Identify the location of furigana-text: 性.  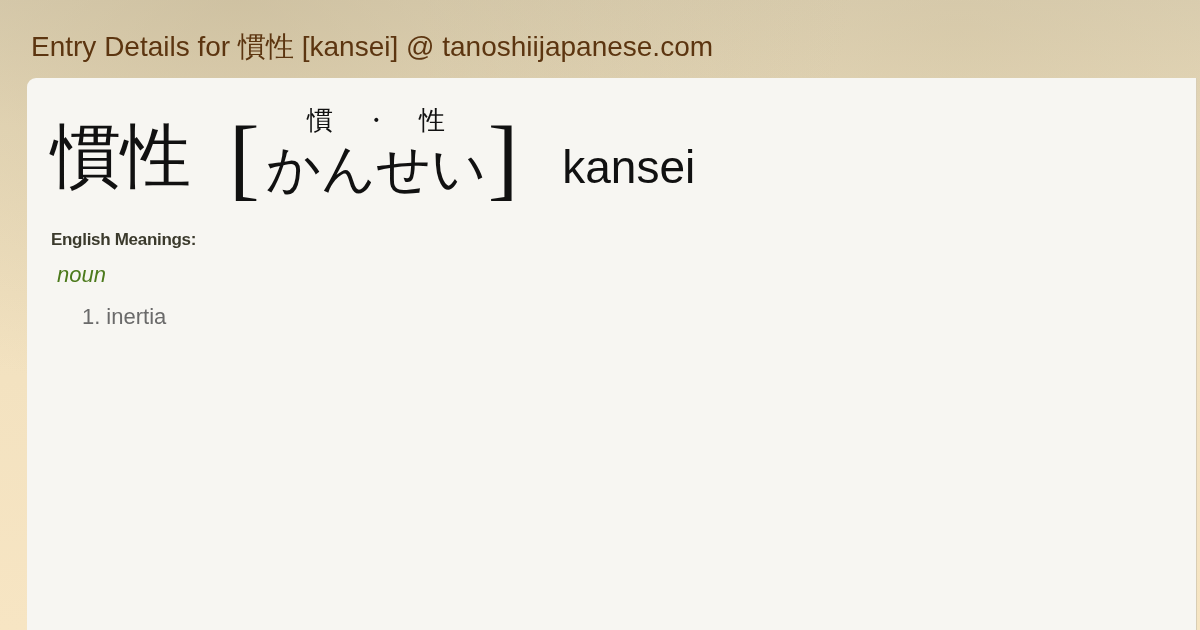
(431, 121).